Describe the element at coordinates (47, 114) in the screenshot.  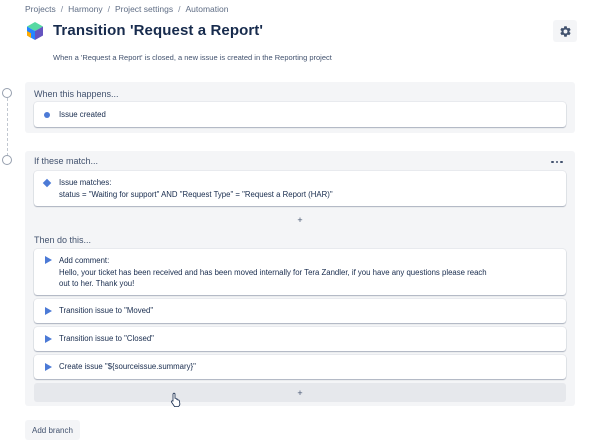
I see `trigger-dot-icon` at that location.